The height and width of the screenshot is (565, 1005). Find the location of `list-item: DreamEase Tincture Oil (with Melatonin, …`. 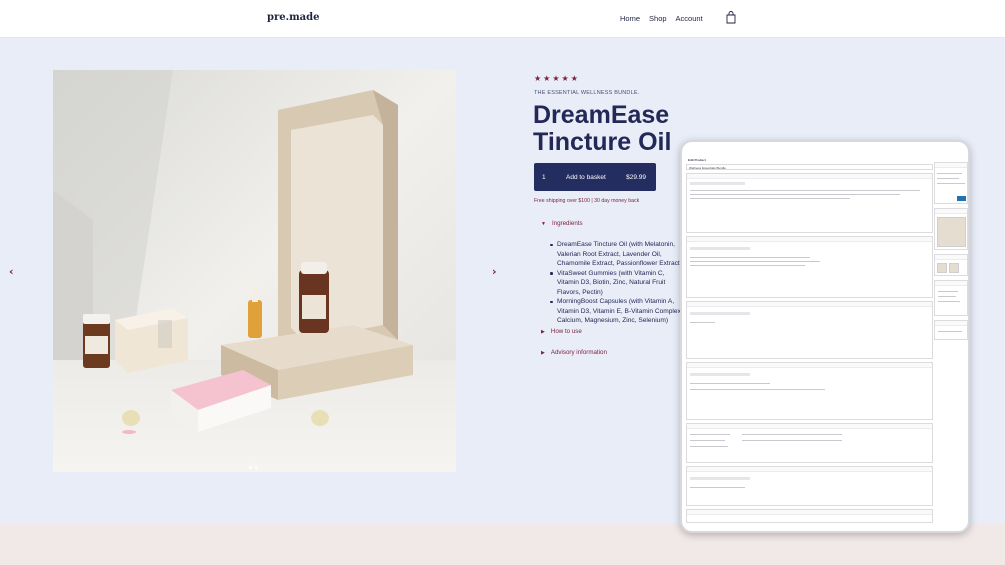

list-item: DreamEase Tincture Oil (with Melatonin, … is located at coordinates (618, 254).